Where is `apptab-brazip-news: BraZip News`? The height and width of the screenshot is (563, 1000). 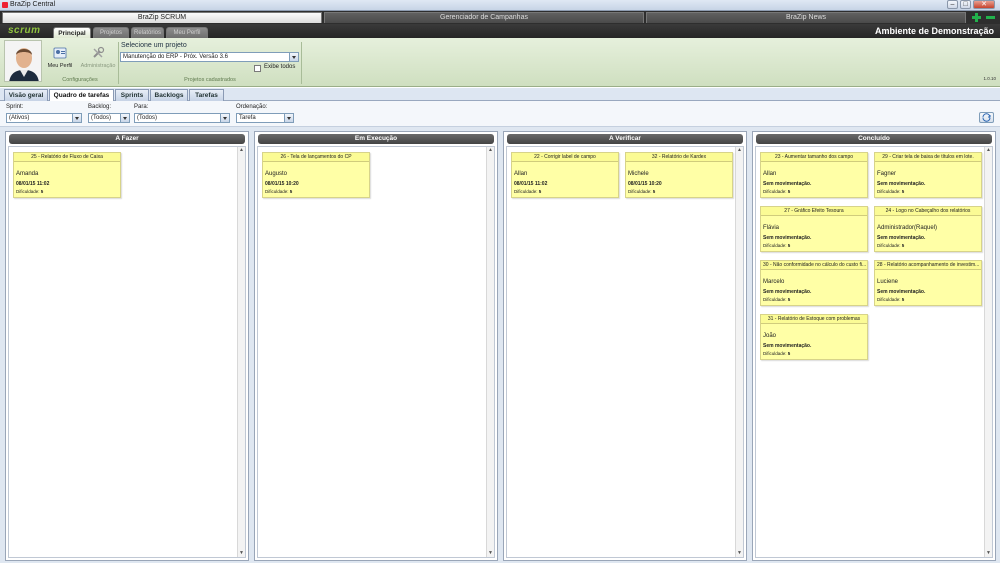
apptab-brazip-news: BraZip News is located at coordinates (806, 17).